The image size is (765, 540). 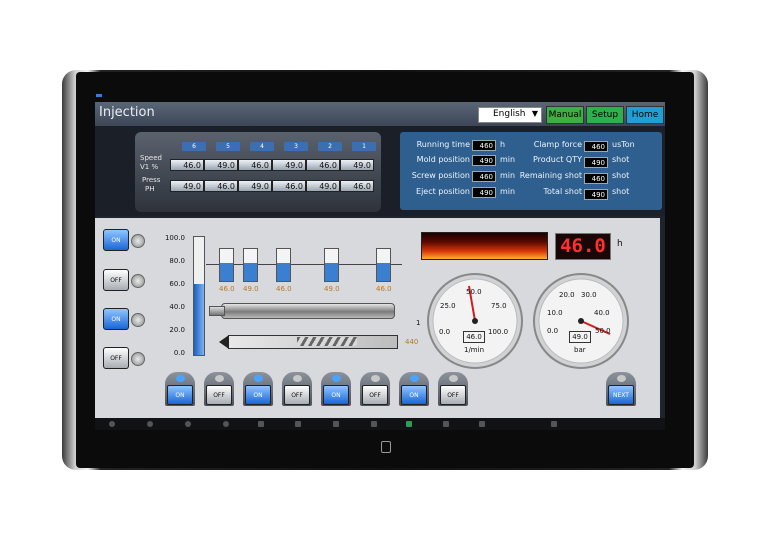 I want to click on injection-barrel, so click(x=308, y=311).